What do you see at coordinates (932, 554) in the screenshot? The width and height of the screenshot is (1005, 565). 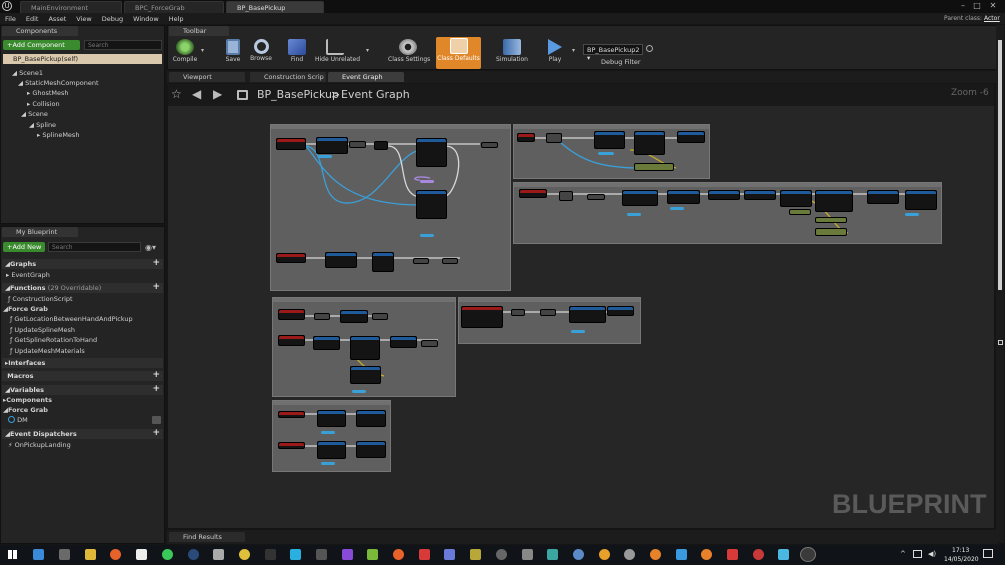 I see `volume-icon: ◀)` at bounding box center [932, 554].